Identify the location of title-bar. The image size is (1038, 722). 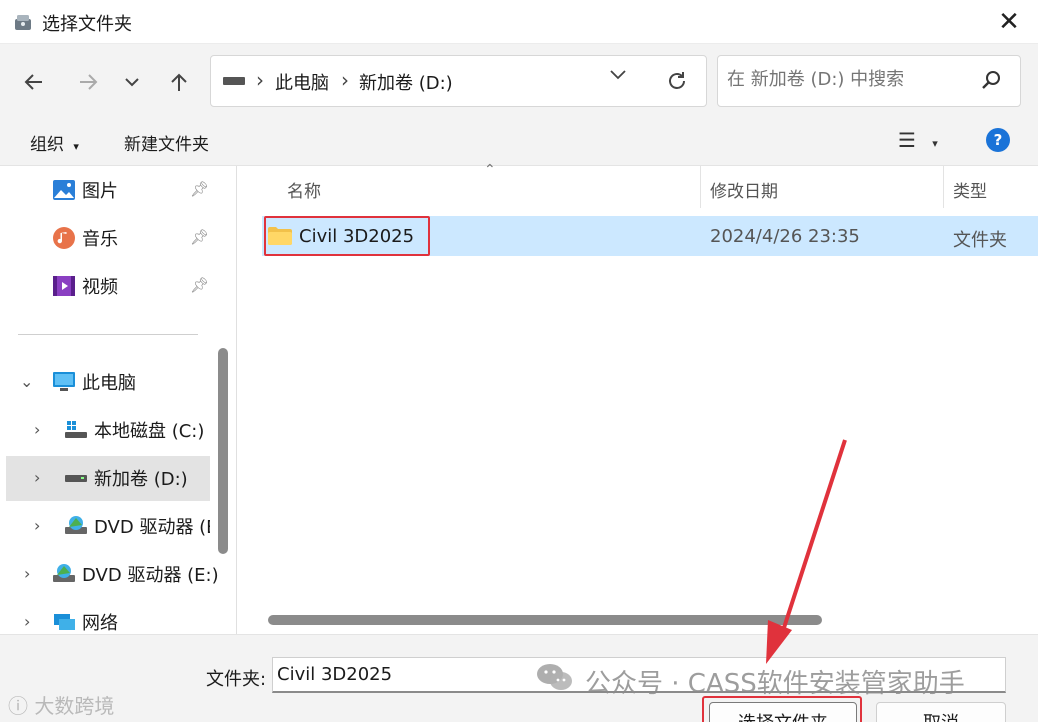
(519, 22).